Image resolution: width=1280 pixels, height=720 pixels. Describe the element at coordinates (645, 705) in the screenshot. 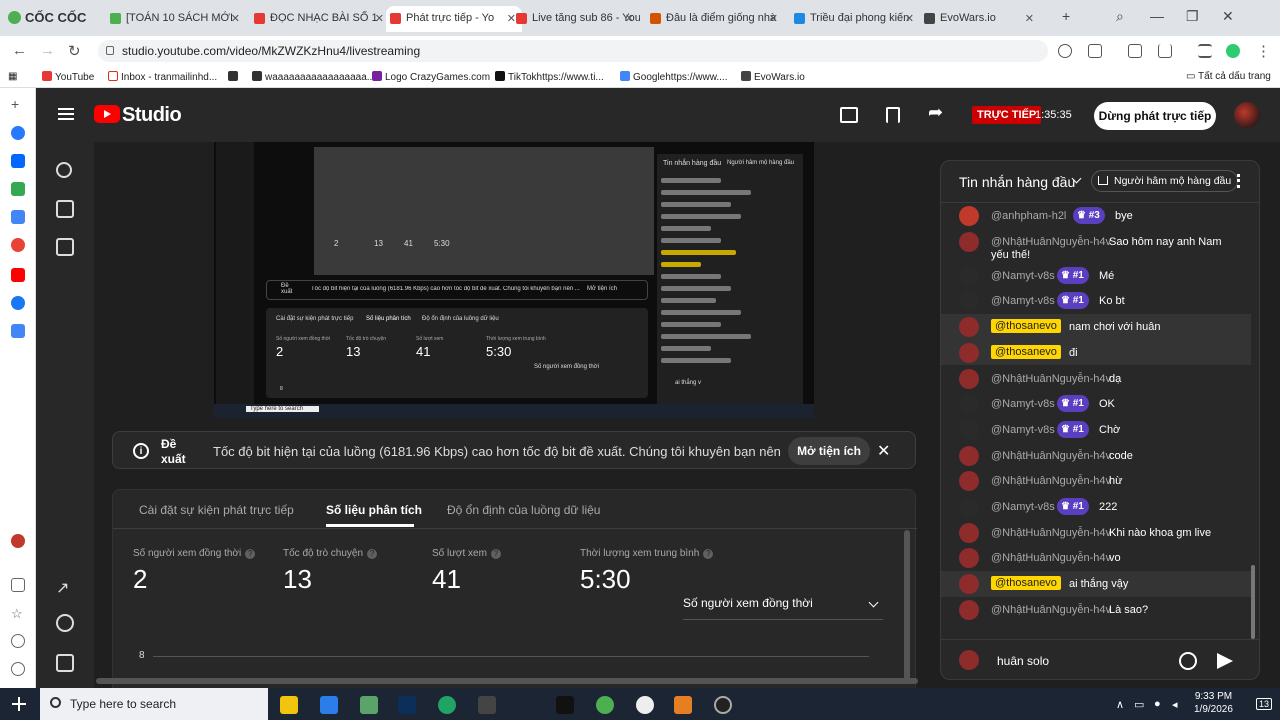

I see `chrome-icon` at that location.